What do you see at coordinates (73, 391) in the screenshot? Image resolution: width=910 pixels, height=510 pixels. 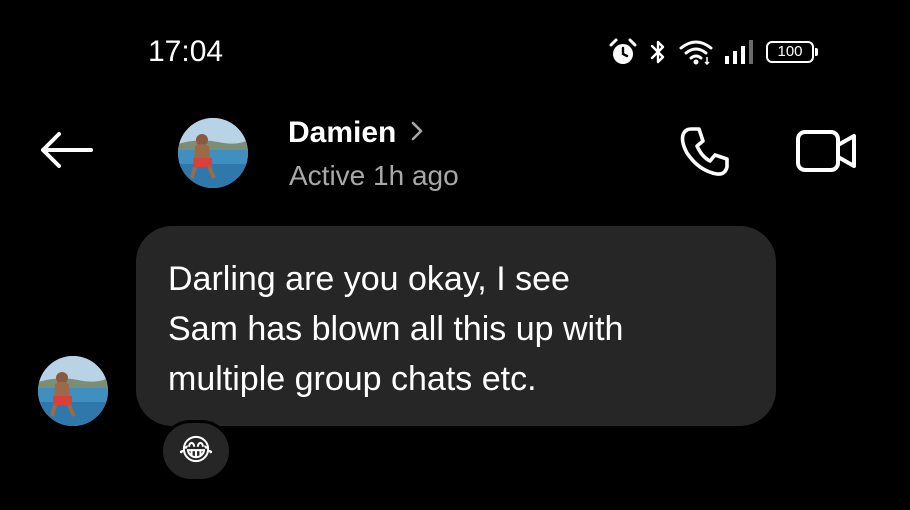 I see `sender-avatar` at bounding box center [73, 391].